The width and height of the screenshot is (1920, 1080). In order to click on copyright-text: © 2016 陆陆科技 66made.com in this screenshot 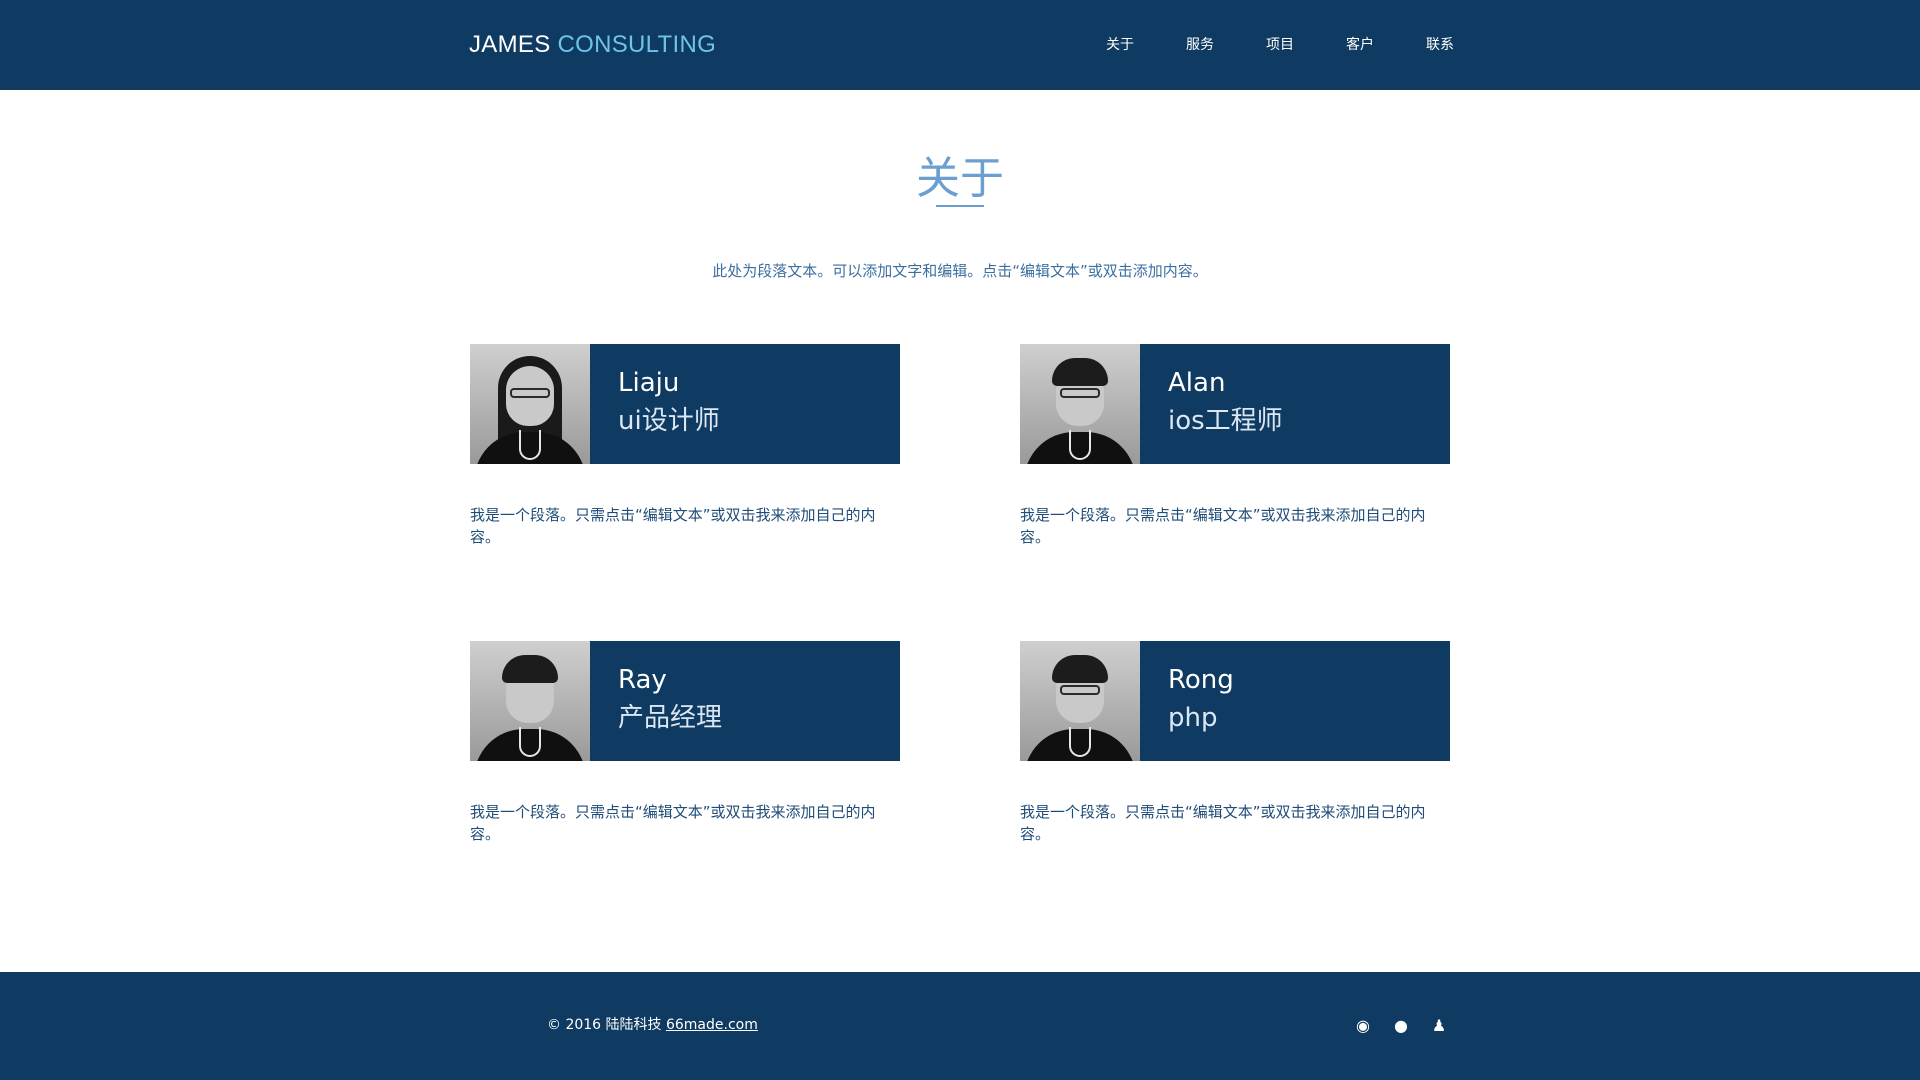, I will do `click(652, 1025)`.